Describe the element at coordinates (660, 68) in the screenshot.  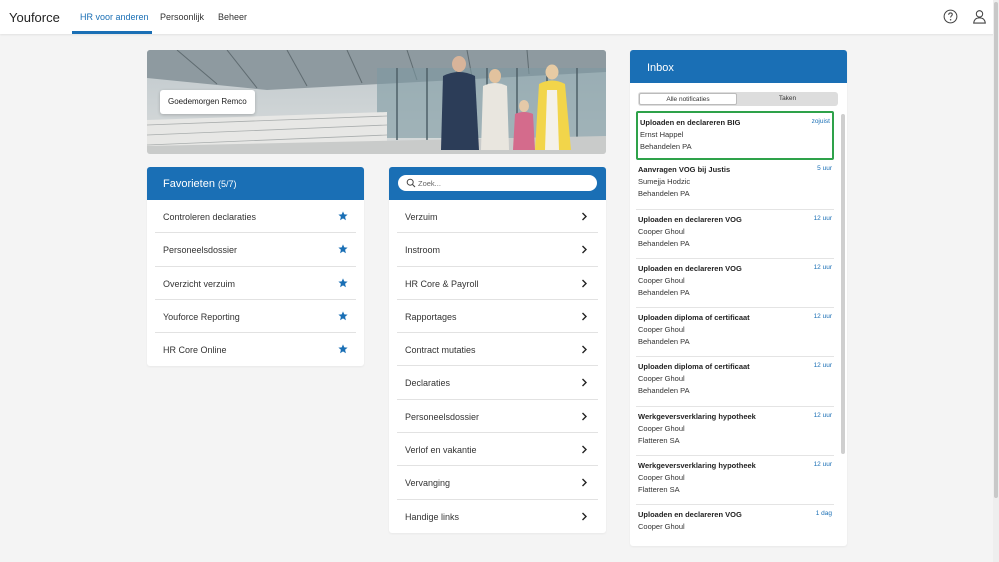
I see `inbox-title: Inbox` at that location.